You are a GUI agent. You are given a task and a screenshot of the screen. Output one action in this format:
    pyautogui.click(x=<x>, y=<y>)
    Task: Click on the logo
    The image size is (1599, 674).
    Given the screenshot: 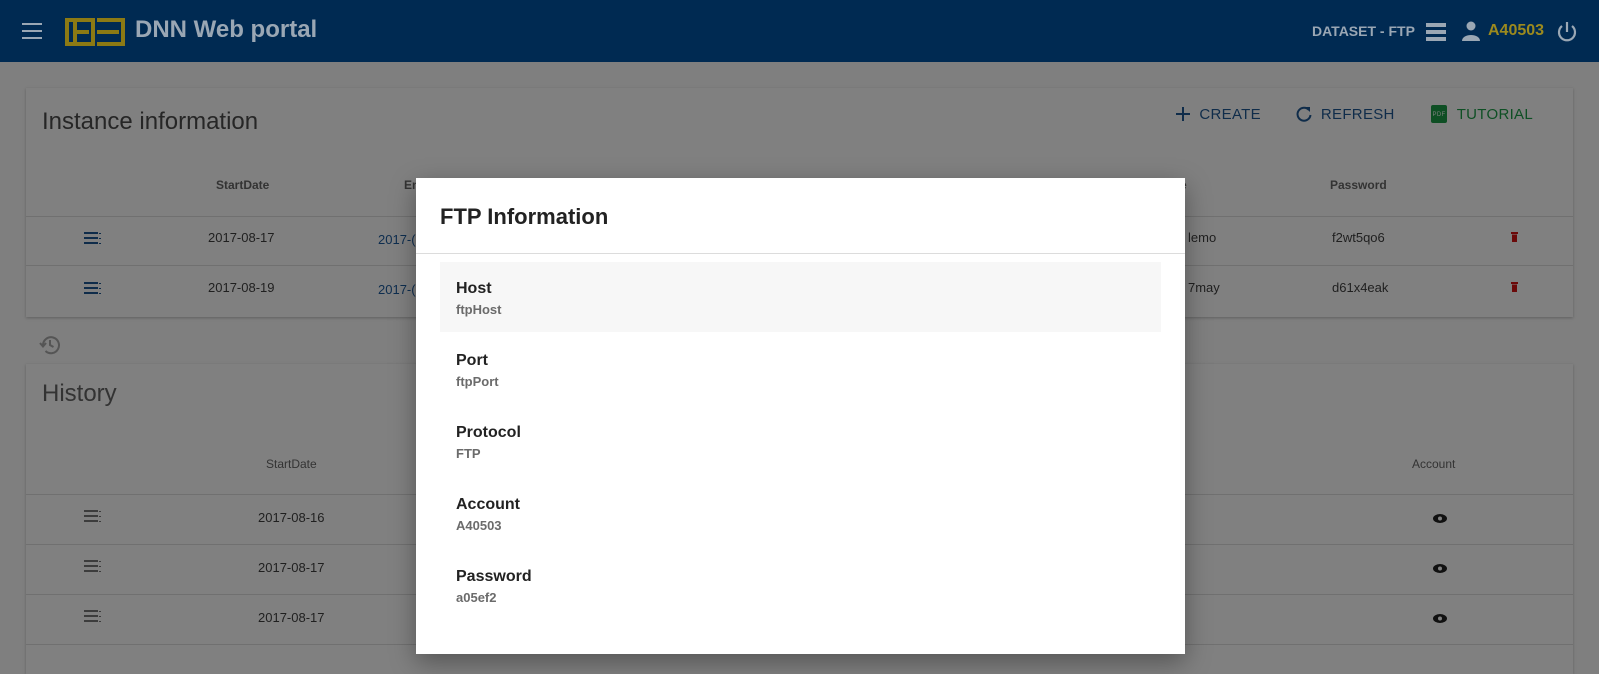 What is the action you would take?
    pyautogui.click(x=95, y=32)
    